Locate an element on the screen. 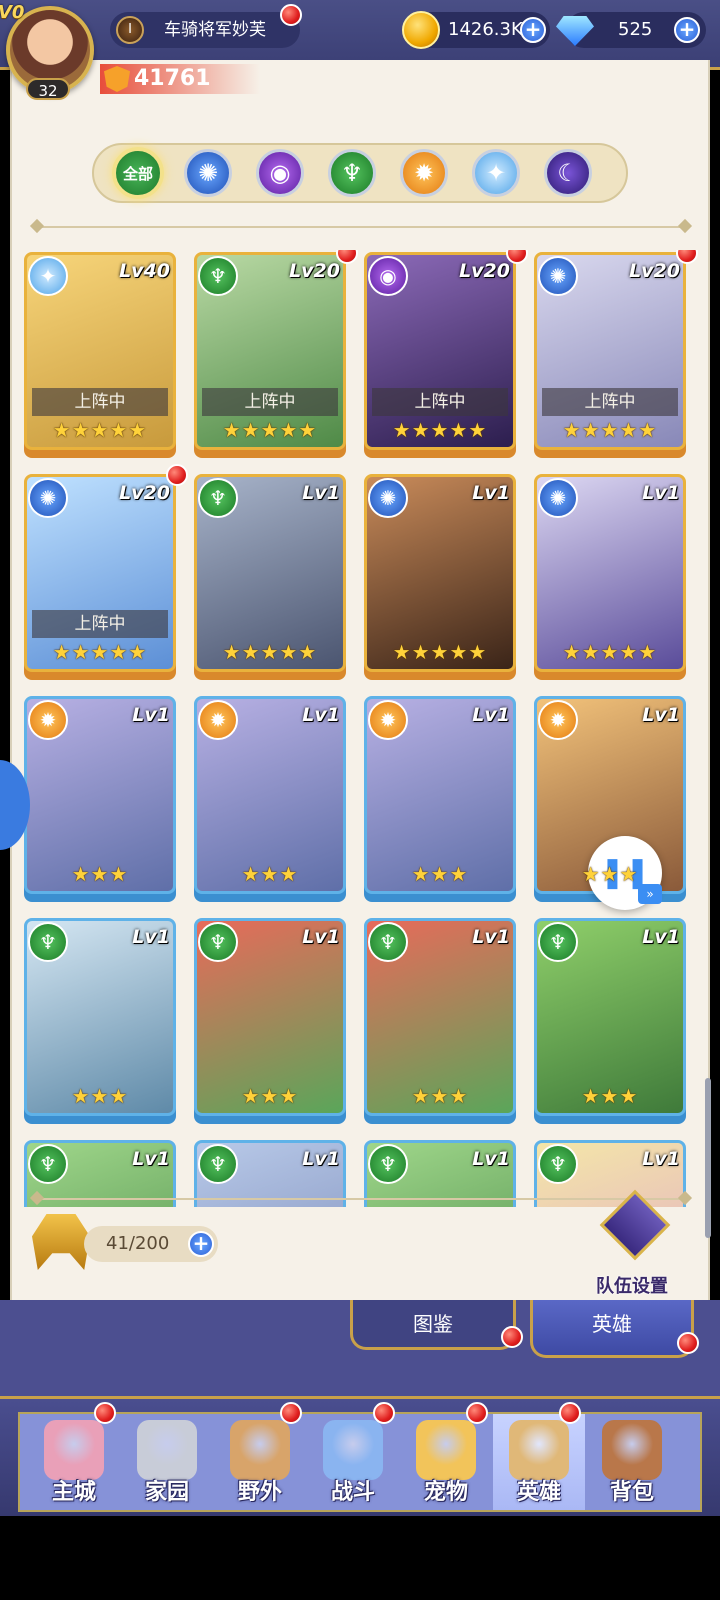 The height and width of the screenshot is (1600, 720). nav-label: 家园 is located at coordinates (166, 1492).